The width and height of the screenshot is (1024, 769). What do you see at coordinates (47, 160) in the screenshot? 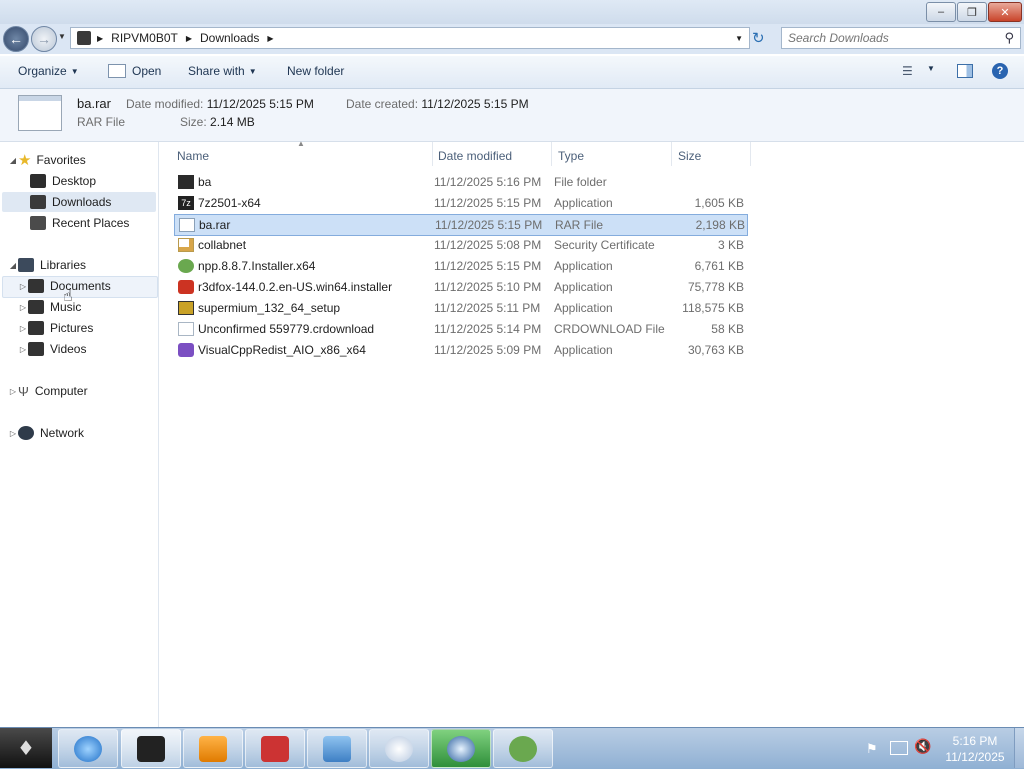
I see `nav-favorites: ◢ ★ Favorites` at bounding box center [47, 160].